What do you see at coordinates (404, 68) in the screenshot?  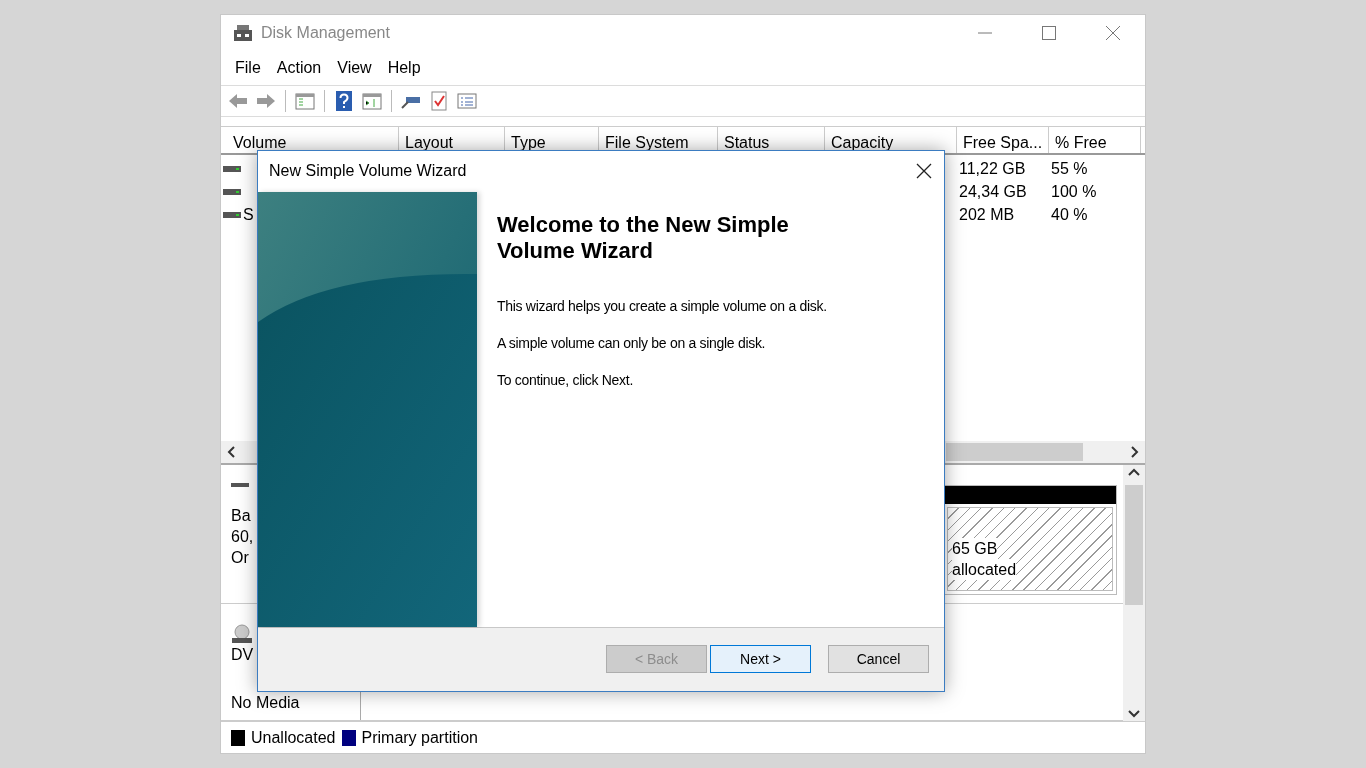 I see `menu-item: Help` at bounding box center [404, 68].